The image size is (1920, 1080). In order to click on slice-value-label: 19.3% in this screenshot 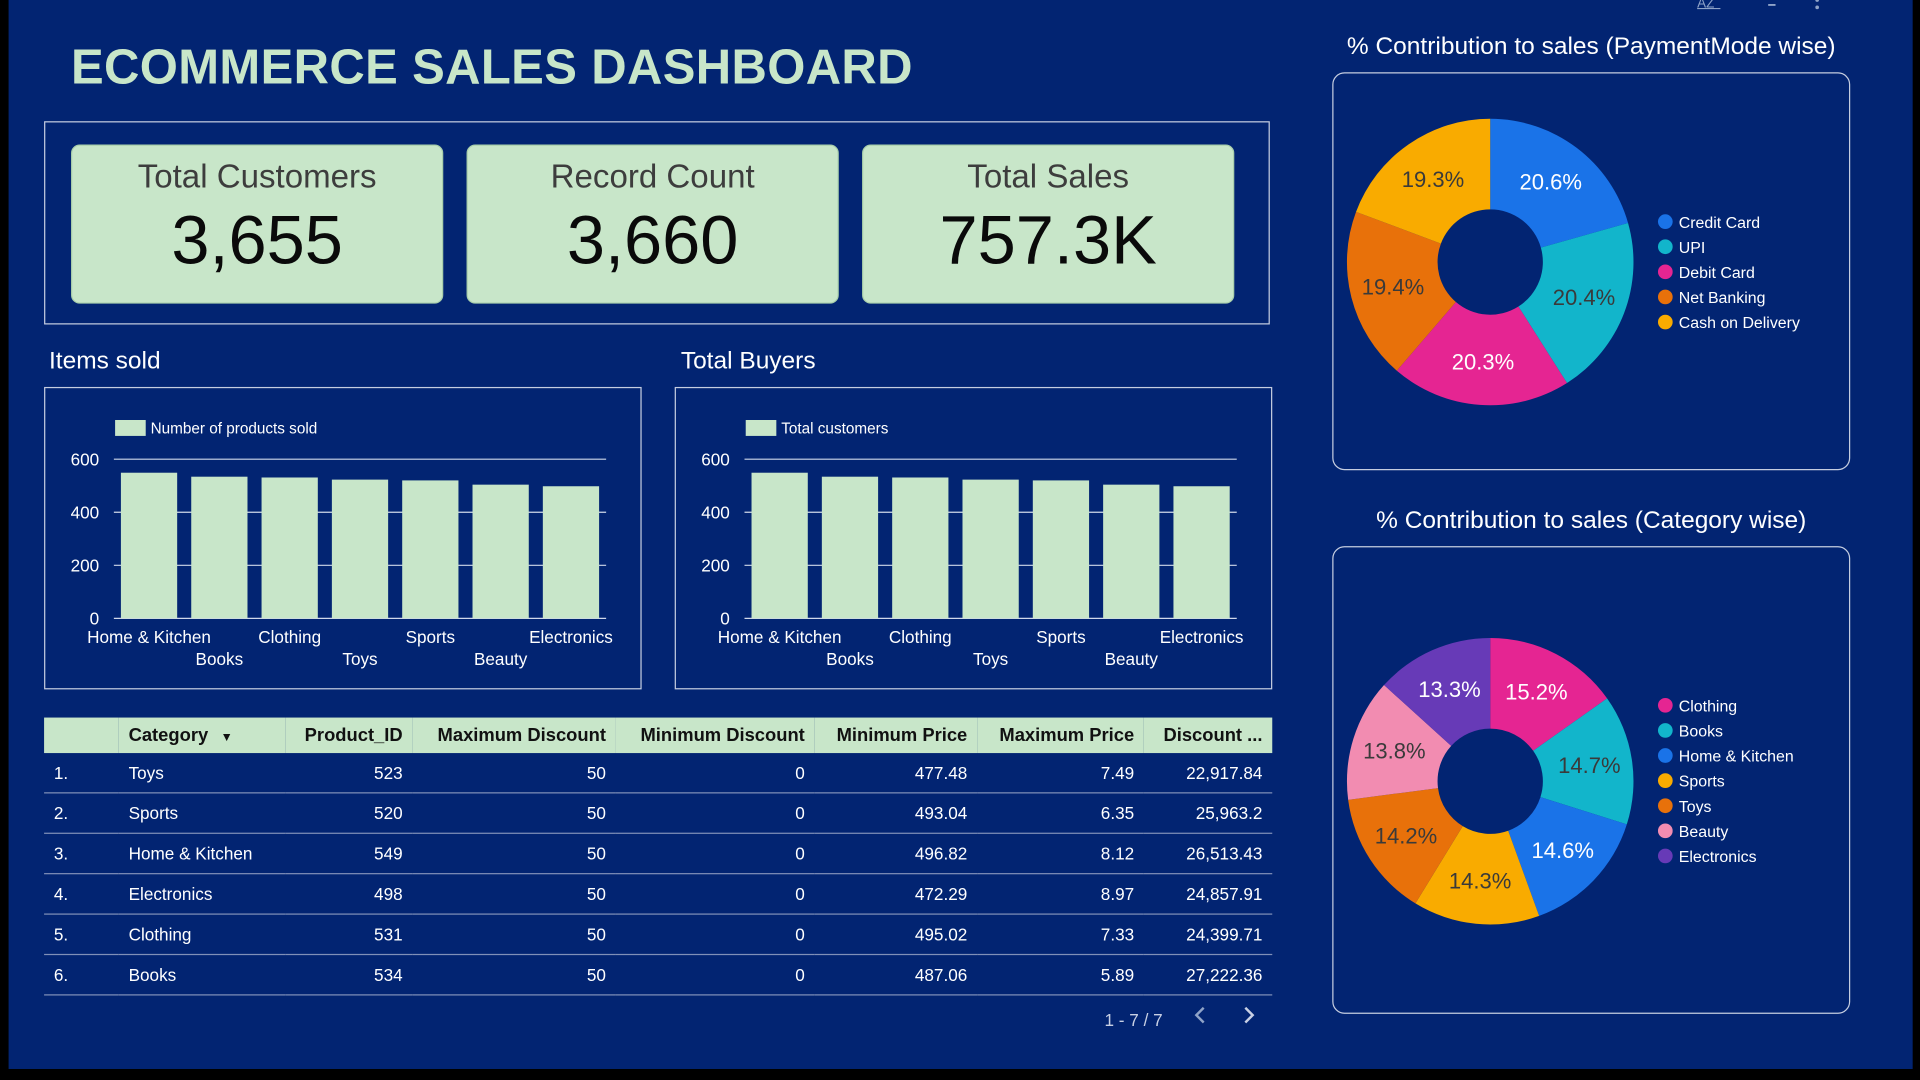, I will do `click(1433, 179)`.